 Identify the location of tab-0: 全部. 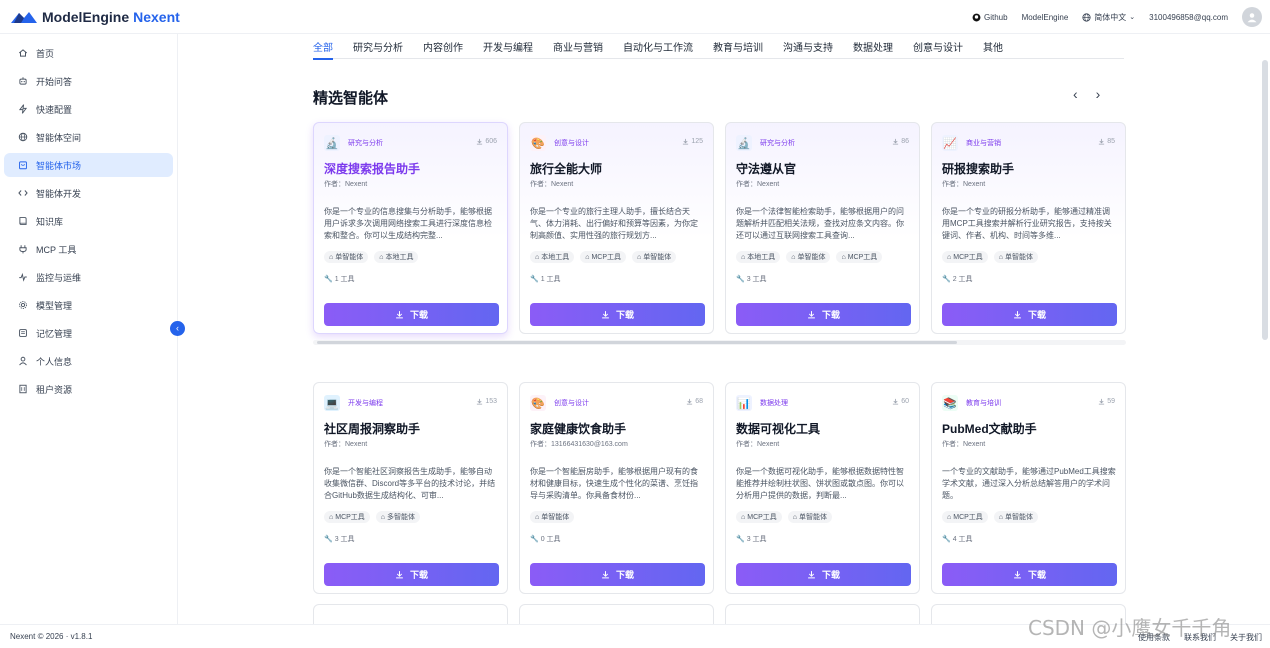
(323, 47).